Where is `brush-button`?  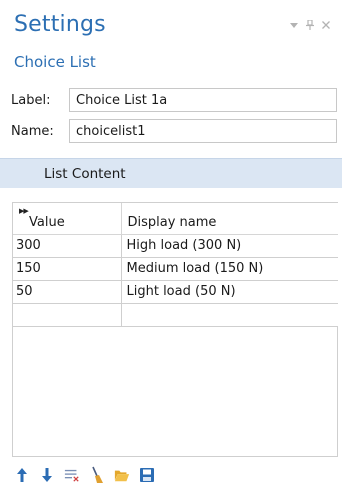 brush-button is located at coordinates (97, 475).